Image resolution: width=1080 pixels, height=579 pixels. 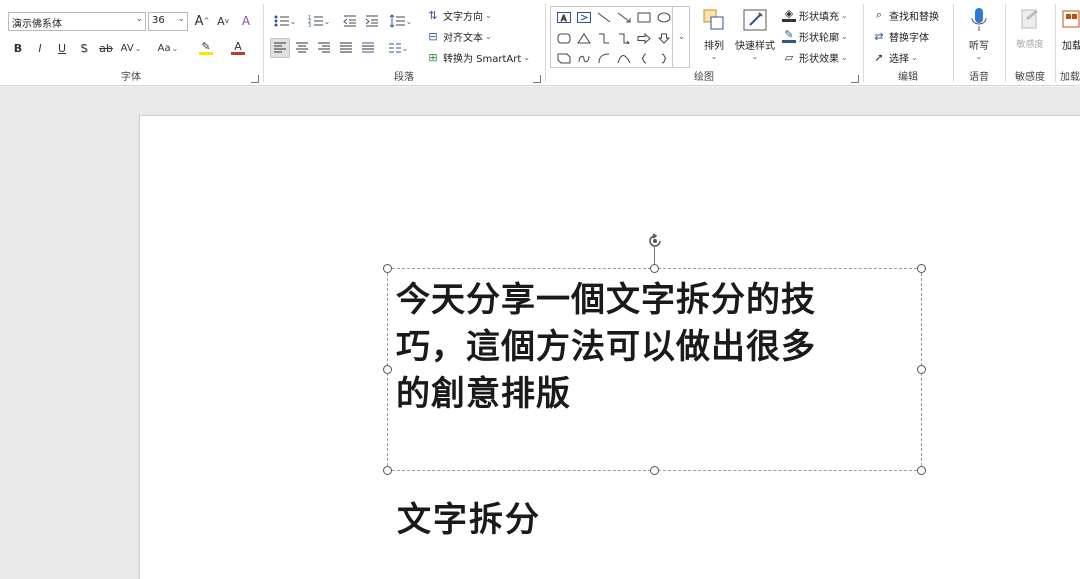 I want to click on text-box-content: 今天分享一個文字拆分的技 巧，這個方法可以做出很多 的創意排版, so click(x=646, y=347).